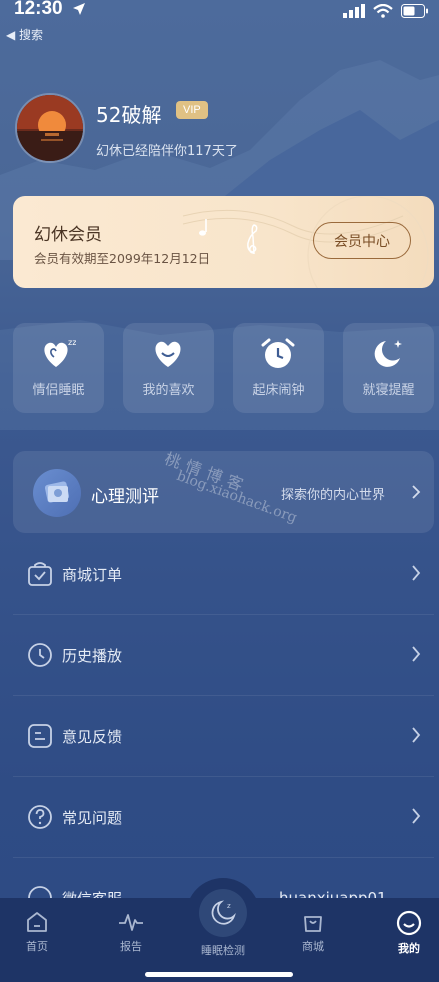  Describe the element at coordinates (203, 227) in the screenshot. I see `music-note-icon` at that location.